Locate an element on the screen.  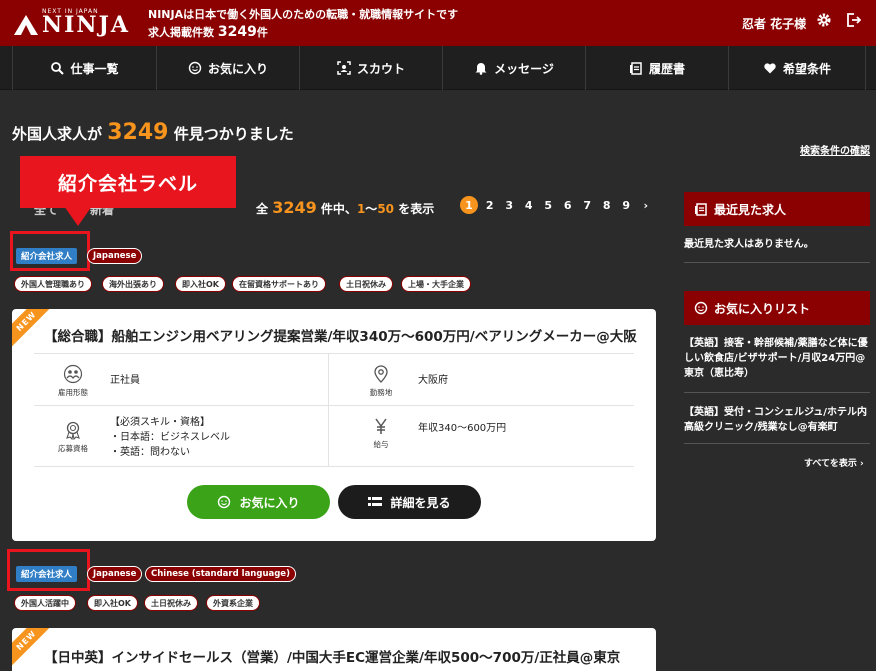
nav-favorites: お気に入り is located at coordinates (227, 68).